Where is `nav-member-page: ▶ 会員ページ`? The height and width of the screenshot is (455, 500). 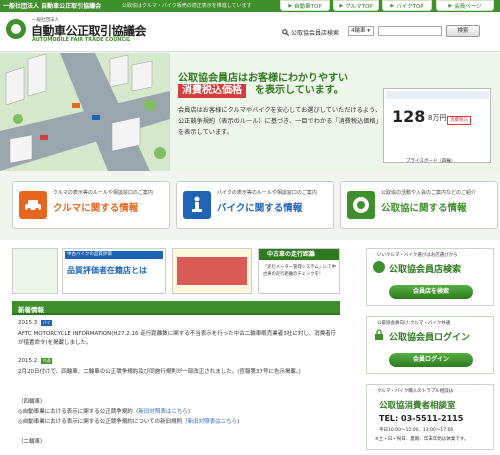
nav-member-page: ▶ 会員ページ is located at coordinates (465, 5).